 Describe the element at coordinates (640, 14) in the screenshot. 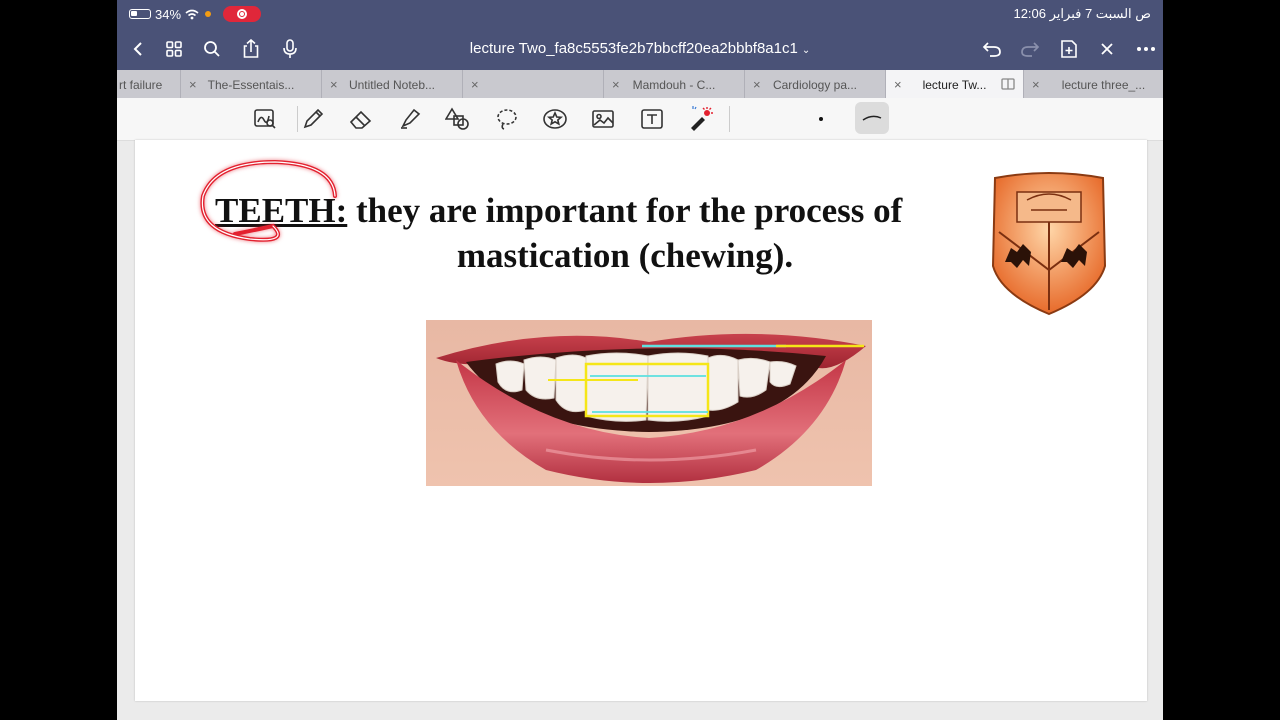

I see `status-bar: 34% 12:06 ص السبت 7 فبراير` at that location.